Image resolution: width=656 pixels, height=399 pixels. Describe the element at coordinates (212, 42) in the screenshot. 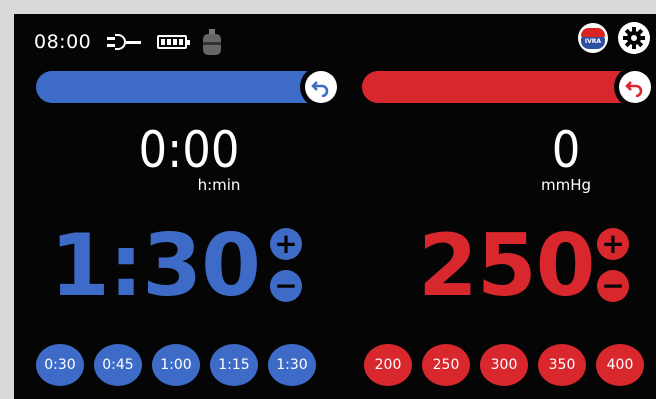

I see `bladder-icon` at that location.